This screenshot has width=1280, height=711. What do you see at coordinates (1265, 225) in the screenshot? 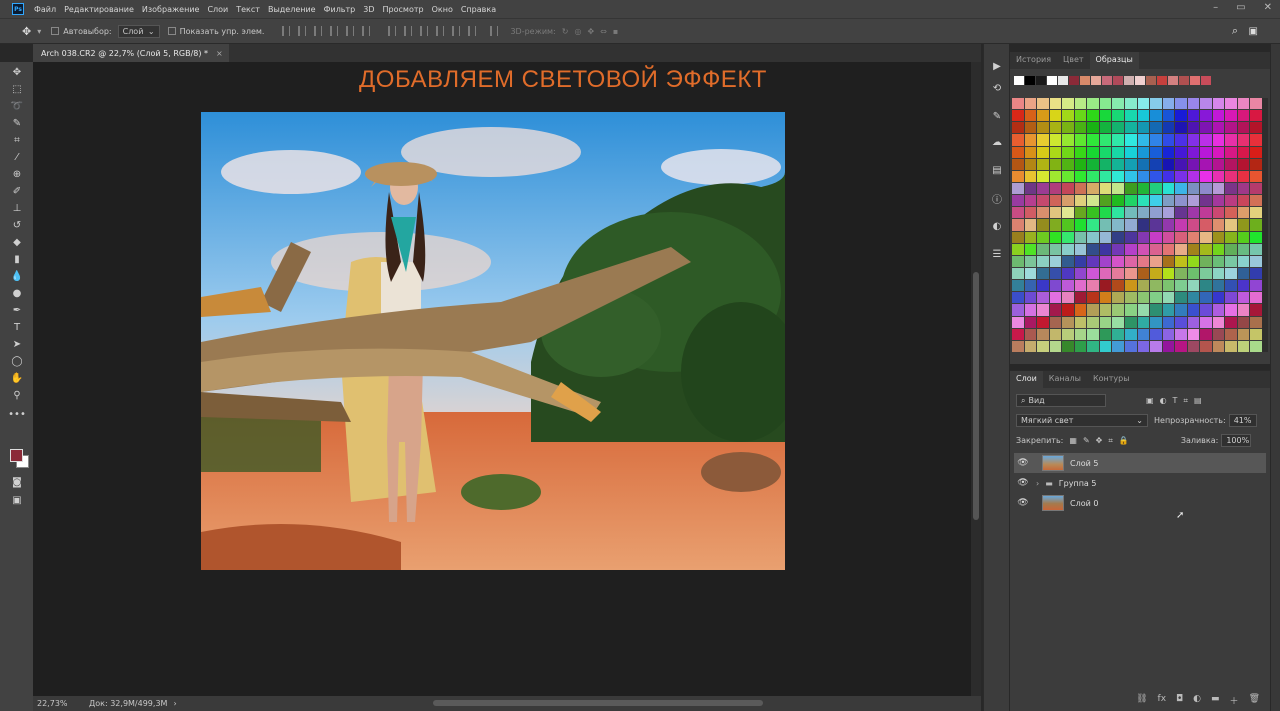
I see `swatches-scrollbar` at bounding box center [1265, 225].